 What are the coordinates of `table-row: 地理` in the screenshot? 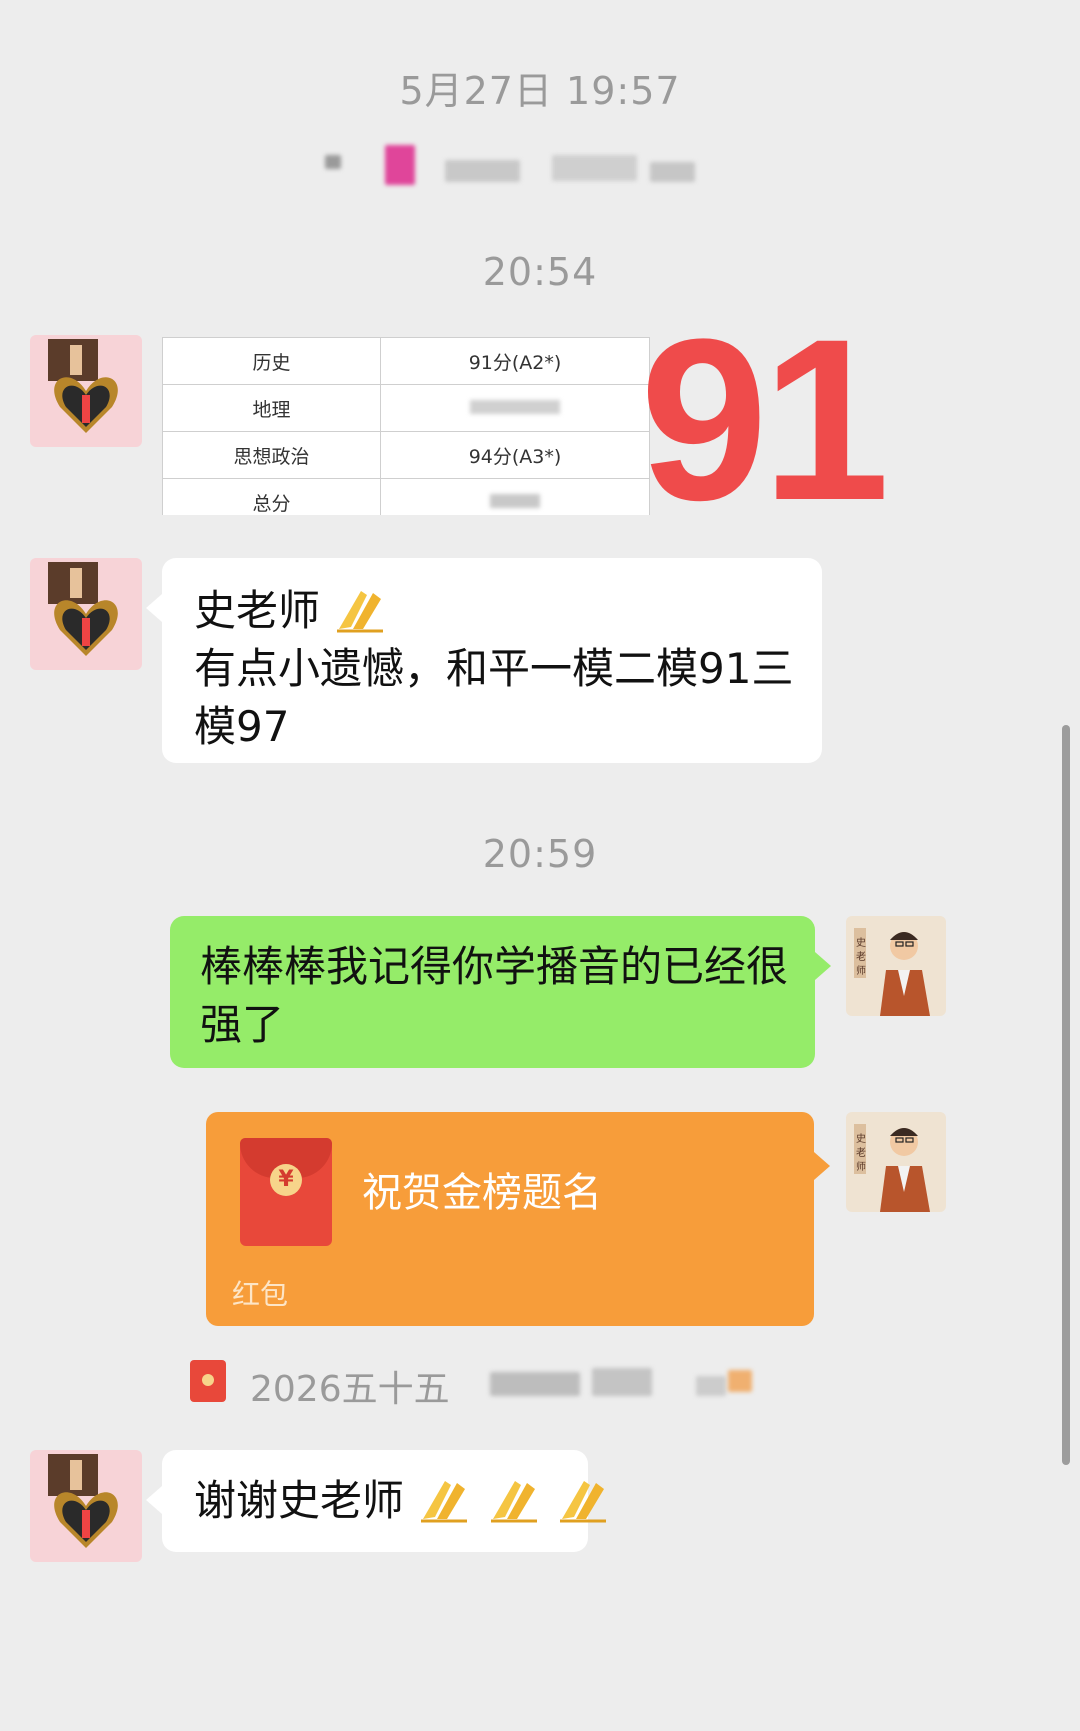 It's located at (406, 408).